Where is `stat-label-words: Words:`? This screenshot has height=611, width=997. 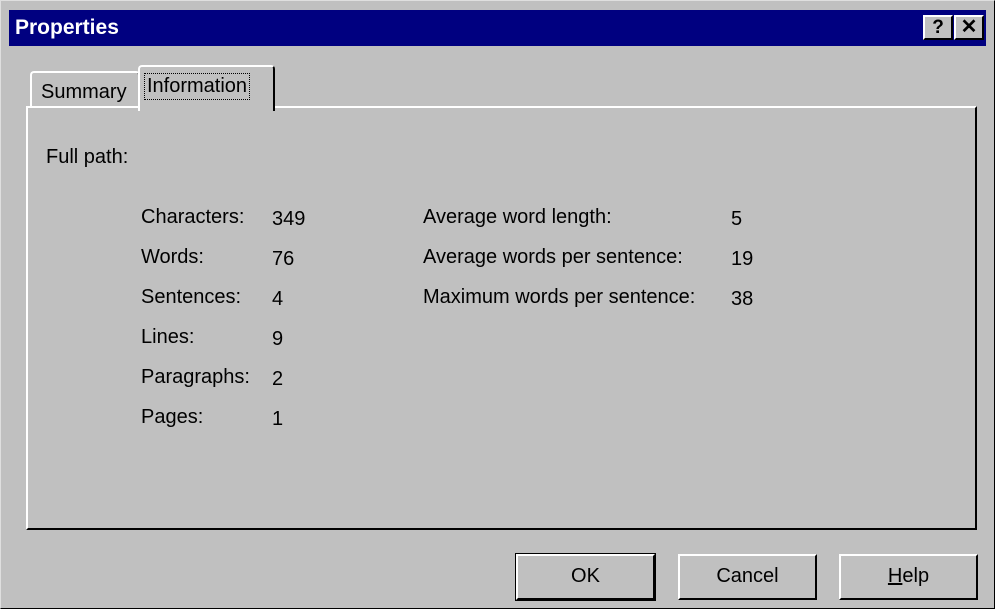 stat-label-words: Words: is located at coordinates (172, 257).